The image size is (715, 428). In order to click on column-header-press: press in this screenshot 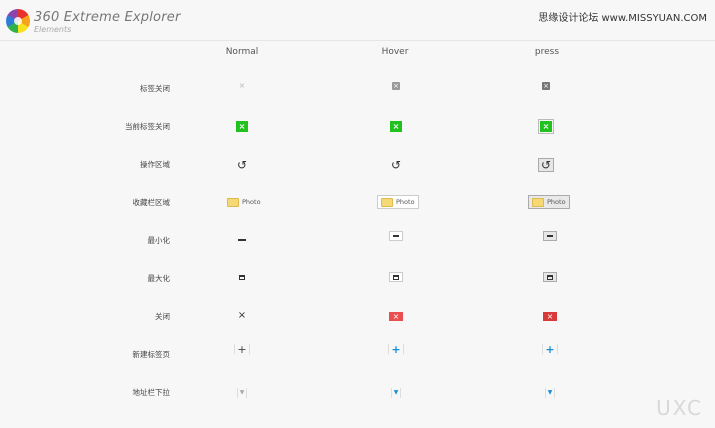, I will do `click(547, 52)`.